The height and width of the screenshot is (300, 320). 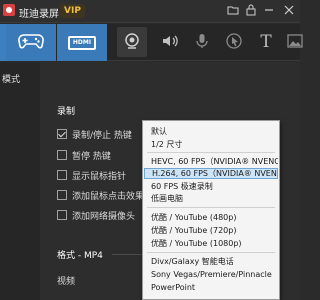 I want to click on checkbox-show-cursor, so click(x=62, y=175).